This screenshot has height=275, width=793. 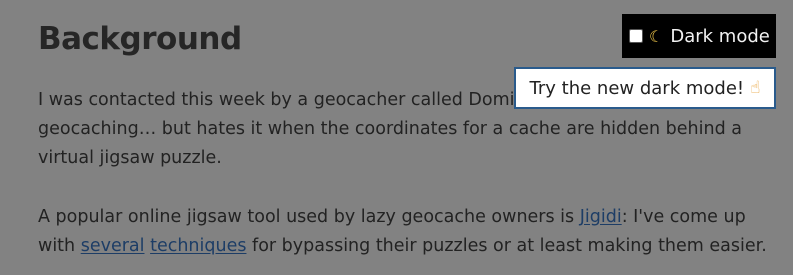 What do you see at coordinates (755, 88) in the screenshot?
I see `pointing-hand-icon: ☝` at bounding box center [755, 88].